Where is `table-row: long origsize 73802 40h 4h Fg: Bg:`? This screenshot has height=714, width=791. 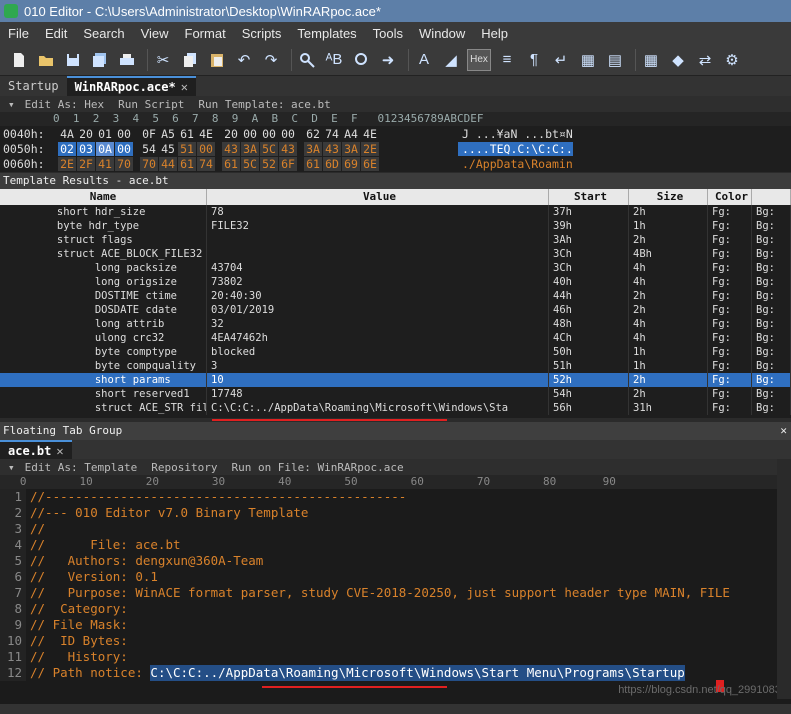
table-row: long origsize 73802 40h 4h Fg: Bg: is located at coordinates (395, 282).